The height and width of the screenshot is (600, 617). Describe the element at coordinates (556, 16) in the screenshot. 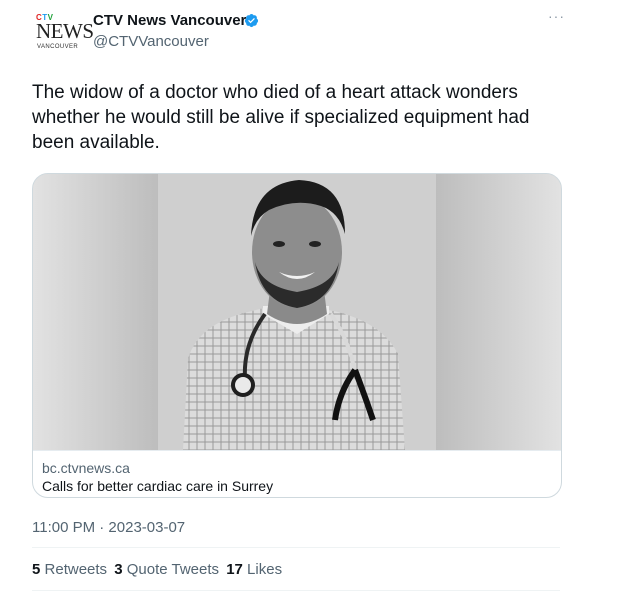

I see `more-dots-icon: ···` at that location.